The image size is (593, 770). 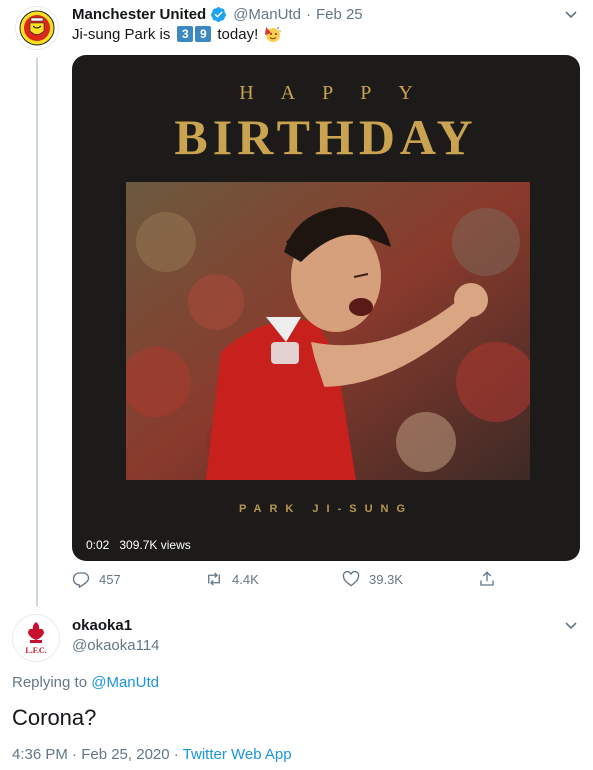 What do you see at coordinates (37, 332) in the screenshot?
I see `thread-connector-line` at bounding box center [37, 332].